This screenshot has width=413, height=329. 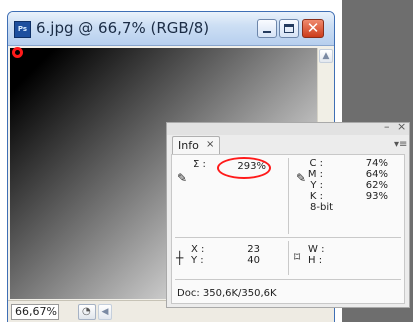 I want to click on crosshair-icon: ┼, so click(x=180, y=258).